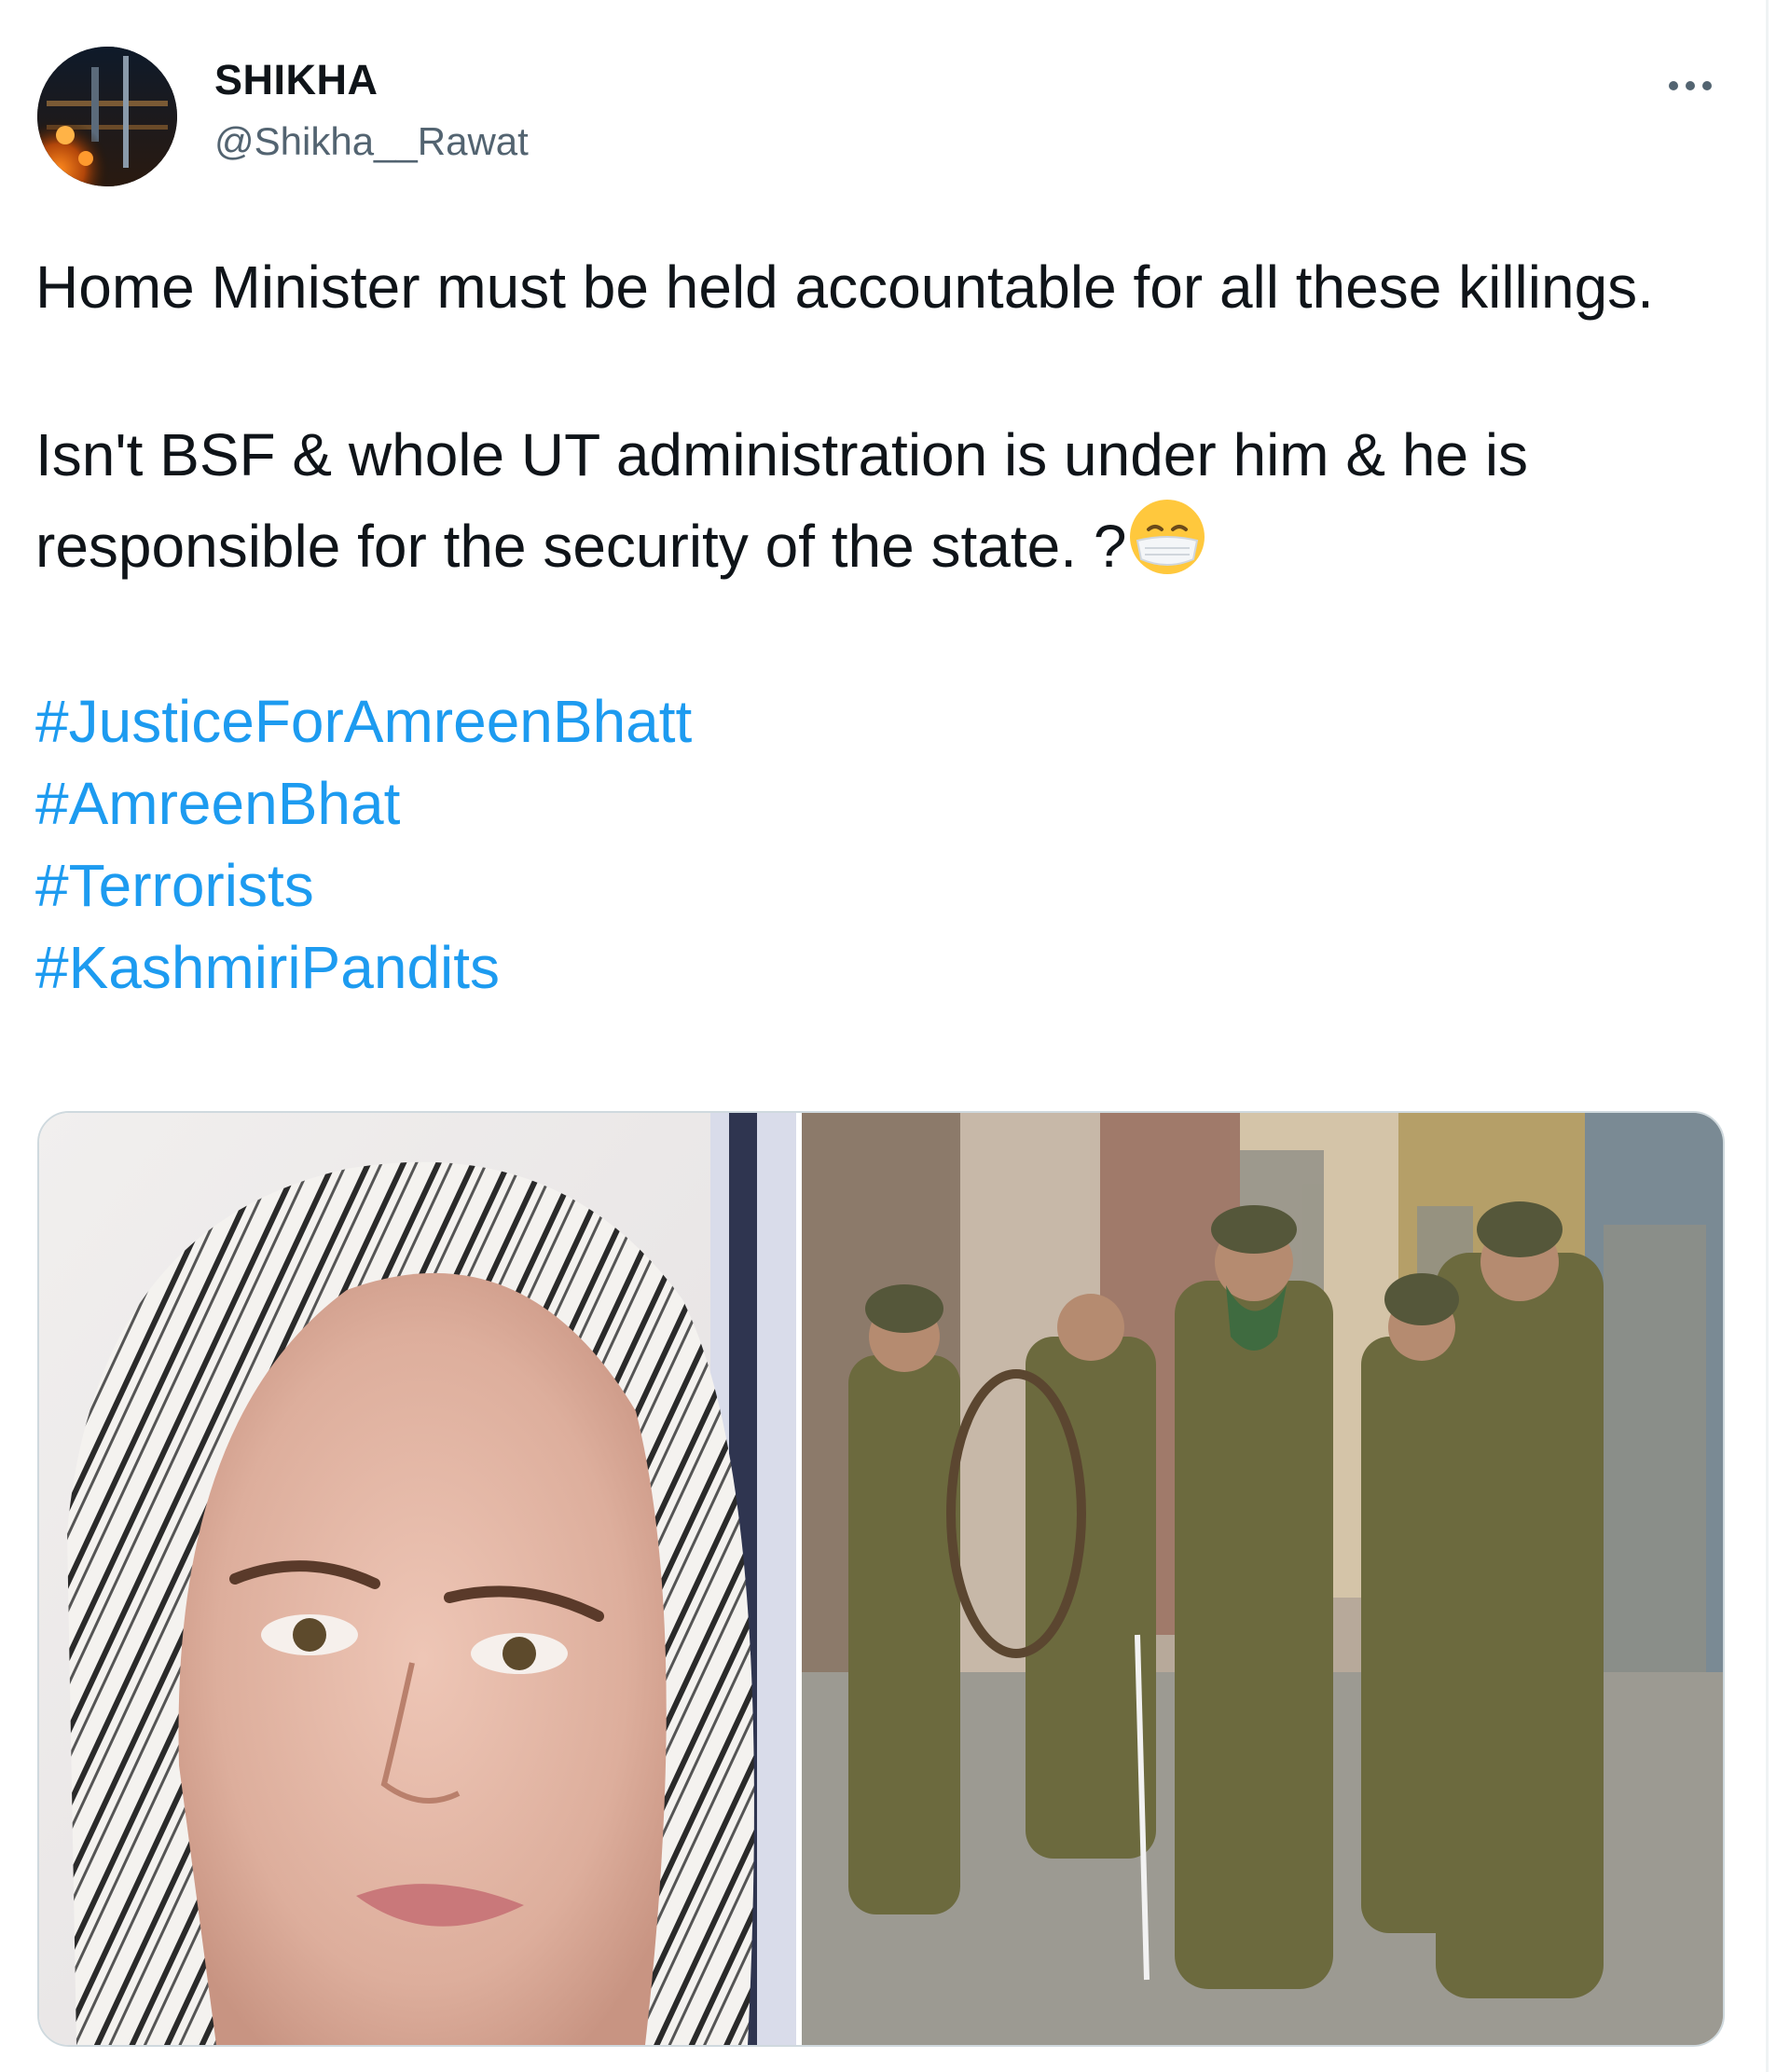 The width and height of the screenshot is (1790, 2072). I want to click on hashtag-link: #KashmiriPandits, so click(883, 967).